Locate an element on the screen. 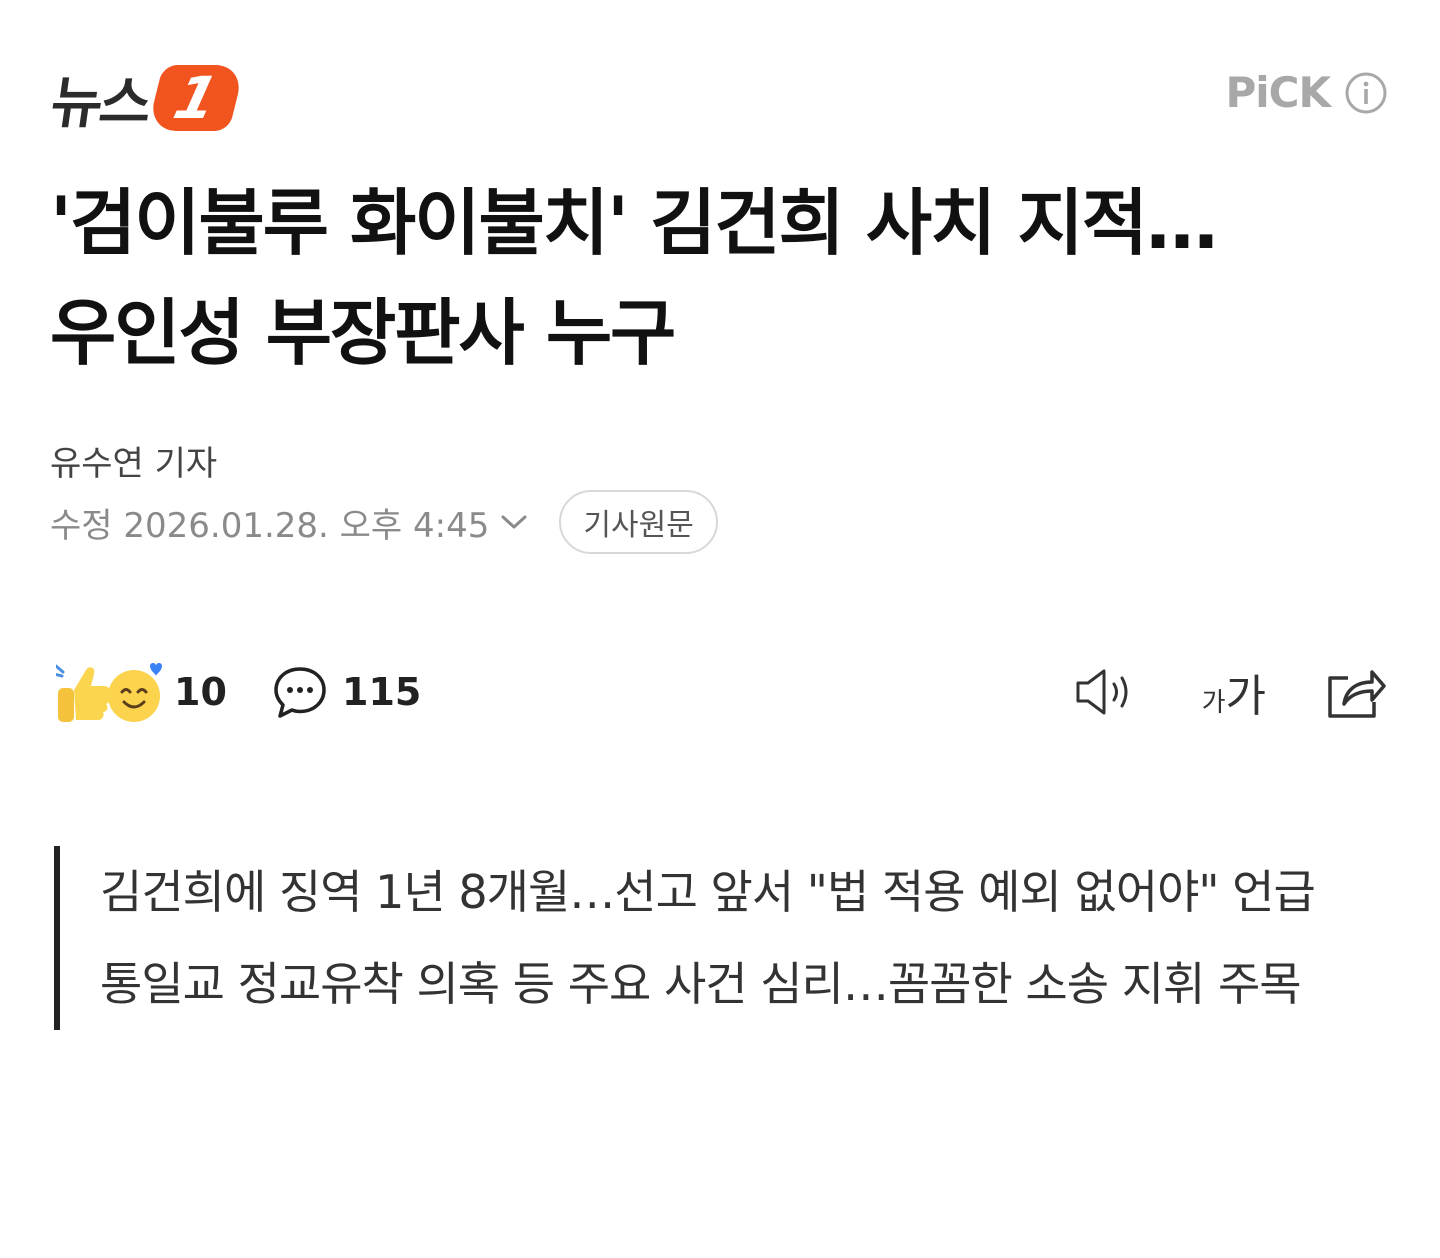 The height and width of the screenshot is (1258, 1440). summary-line: 통일교 정교유착 의혹 등 주요 사건 심리…꼼꼼한 소송 지휘 주목 is located at coordinates (701, 984).